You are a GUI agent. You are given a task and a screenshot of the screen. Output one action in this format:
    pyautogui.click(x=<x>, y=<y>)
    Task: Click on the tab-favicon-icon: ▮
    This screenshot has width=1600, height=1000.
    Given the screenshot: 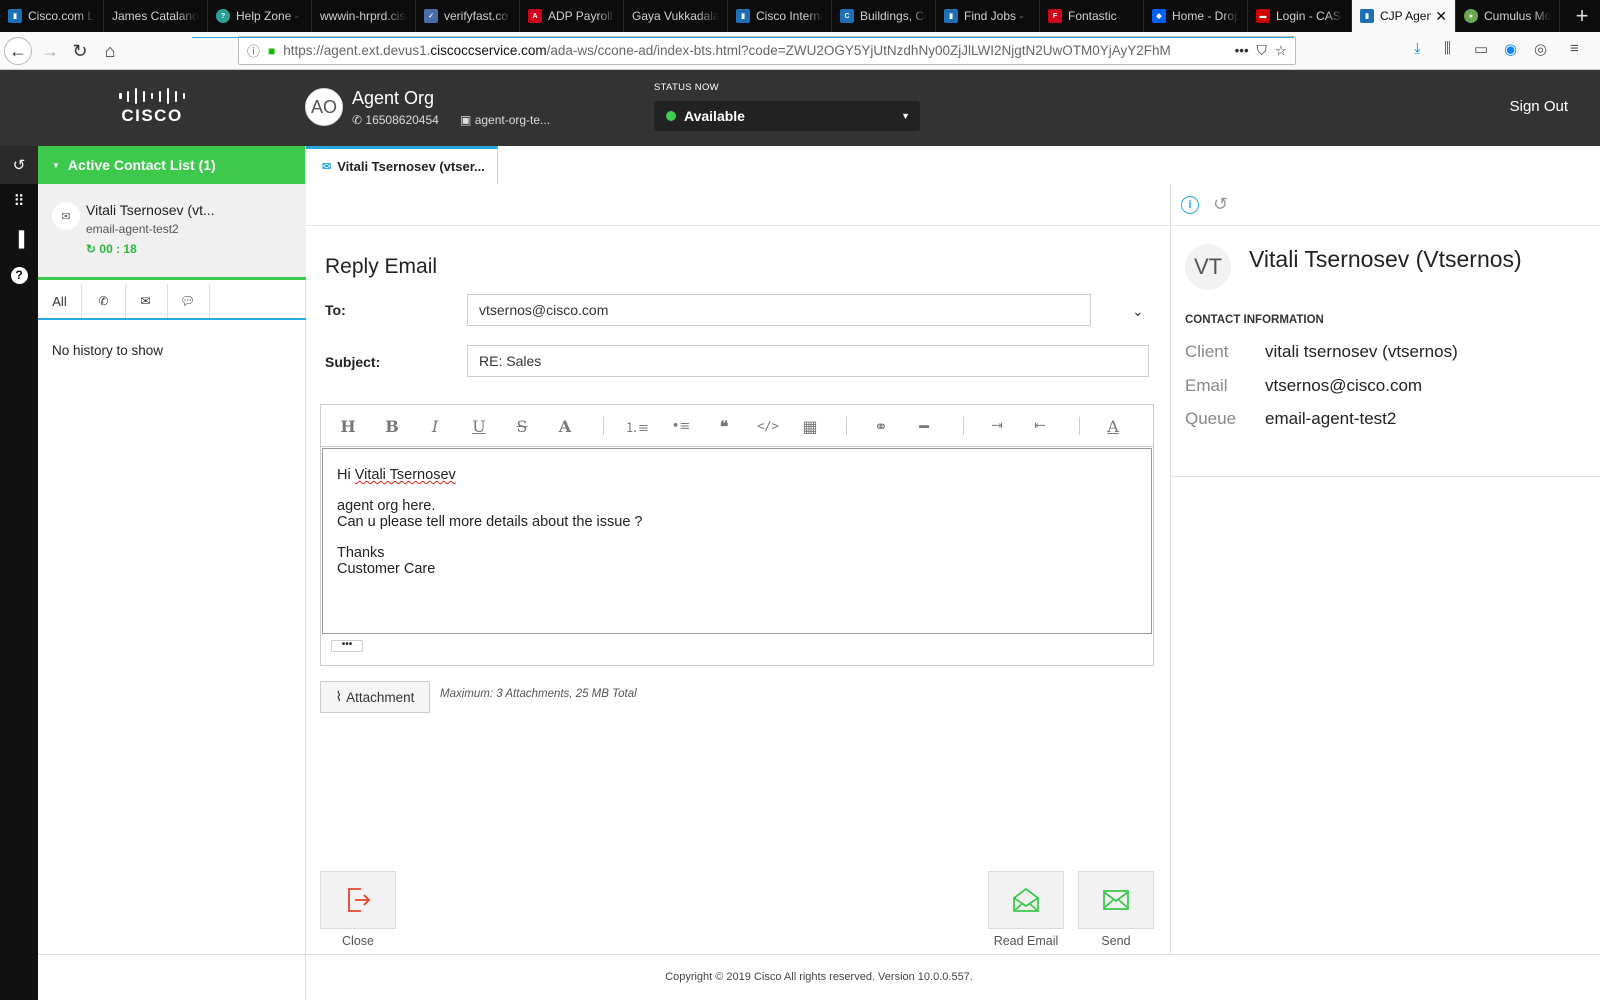 What is the action you would take?
    pyautogui.click(x=15, y=16)
    